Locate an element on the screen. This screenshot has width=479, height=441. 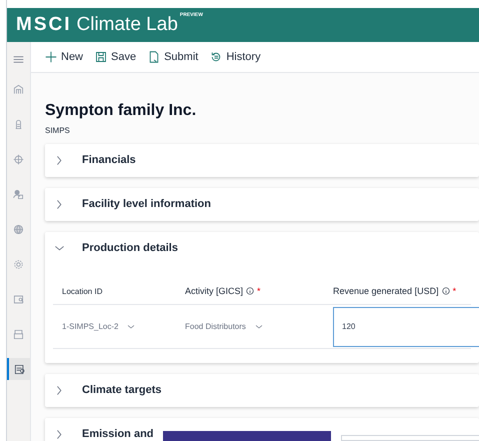
people-icon is located at coordinates (18, 194).